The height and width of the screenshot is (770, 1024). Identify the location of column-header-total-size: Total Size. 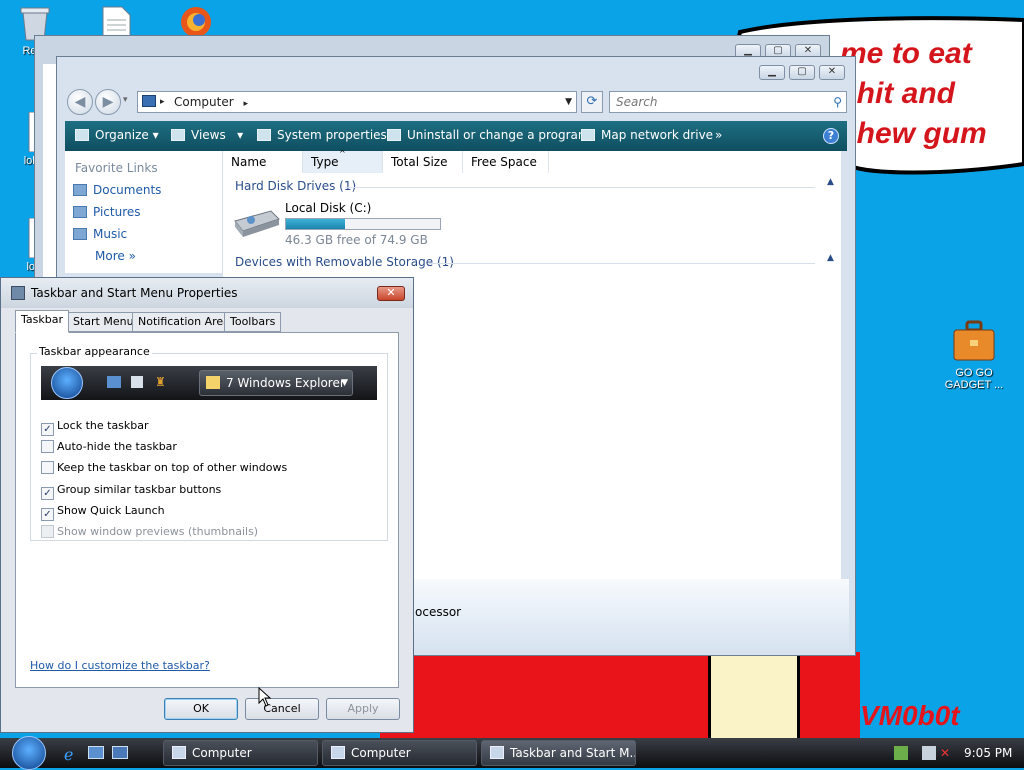
(423, 162).